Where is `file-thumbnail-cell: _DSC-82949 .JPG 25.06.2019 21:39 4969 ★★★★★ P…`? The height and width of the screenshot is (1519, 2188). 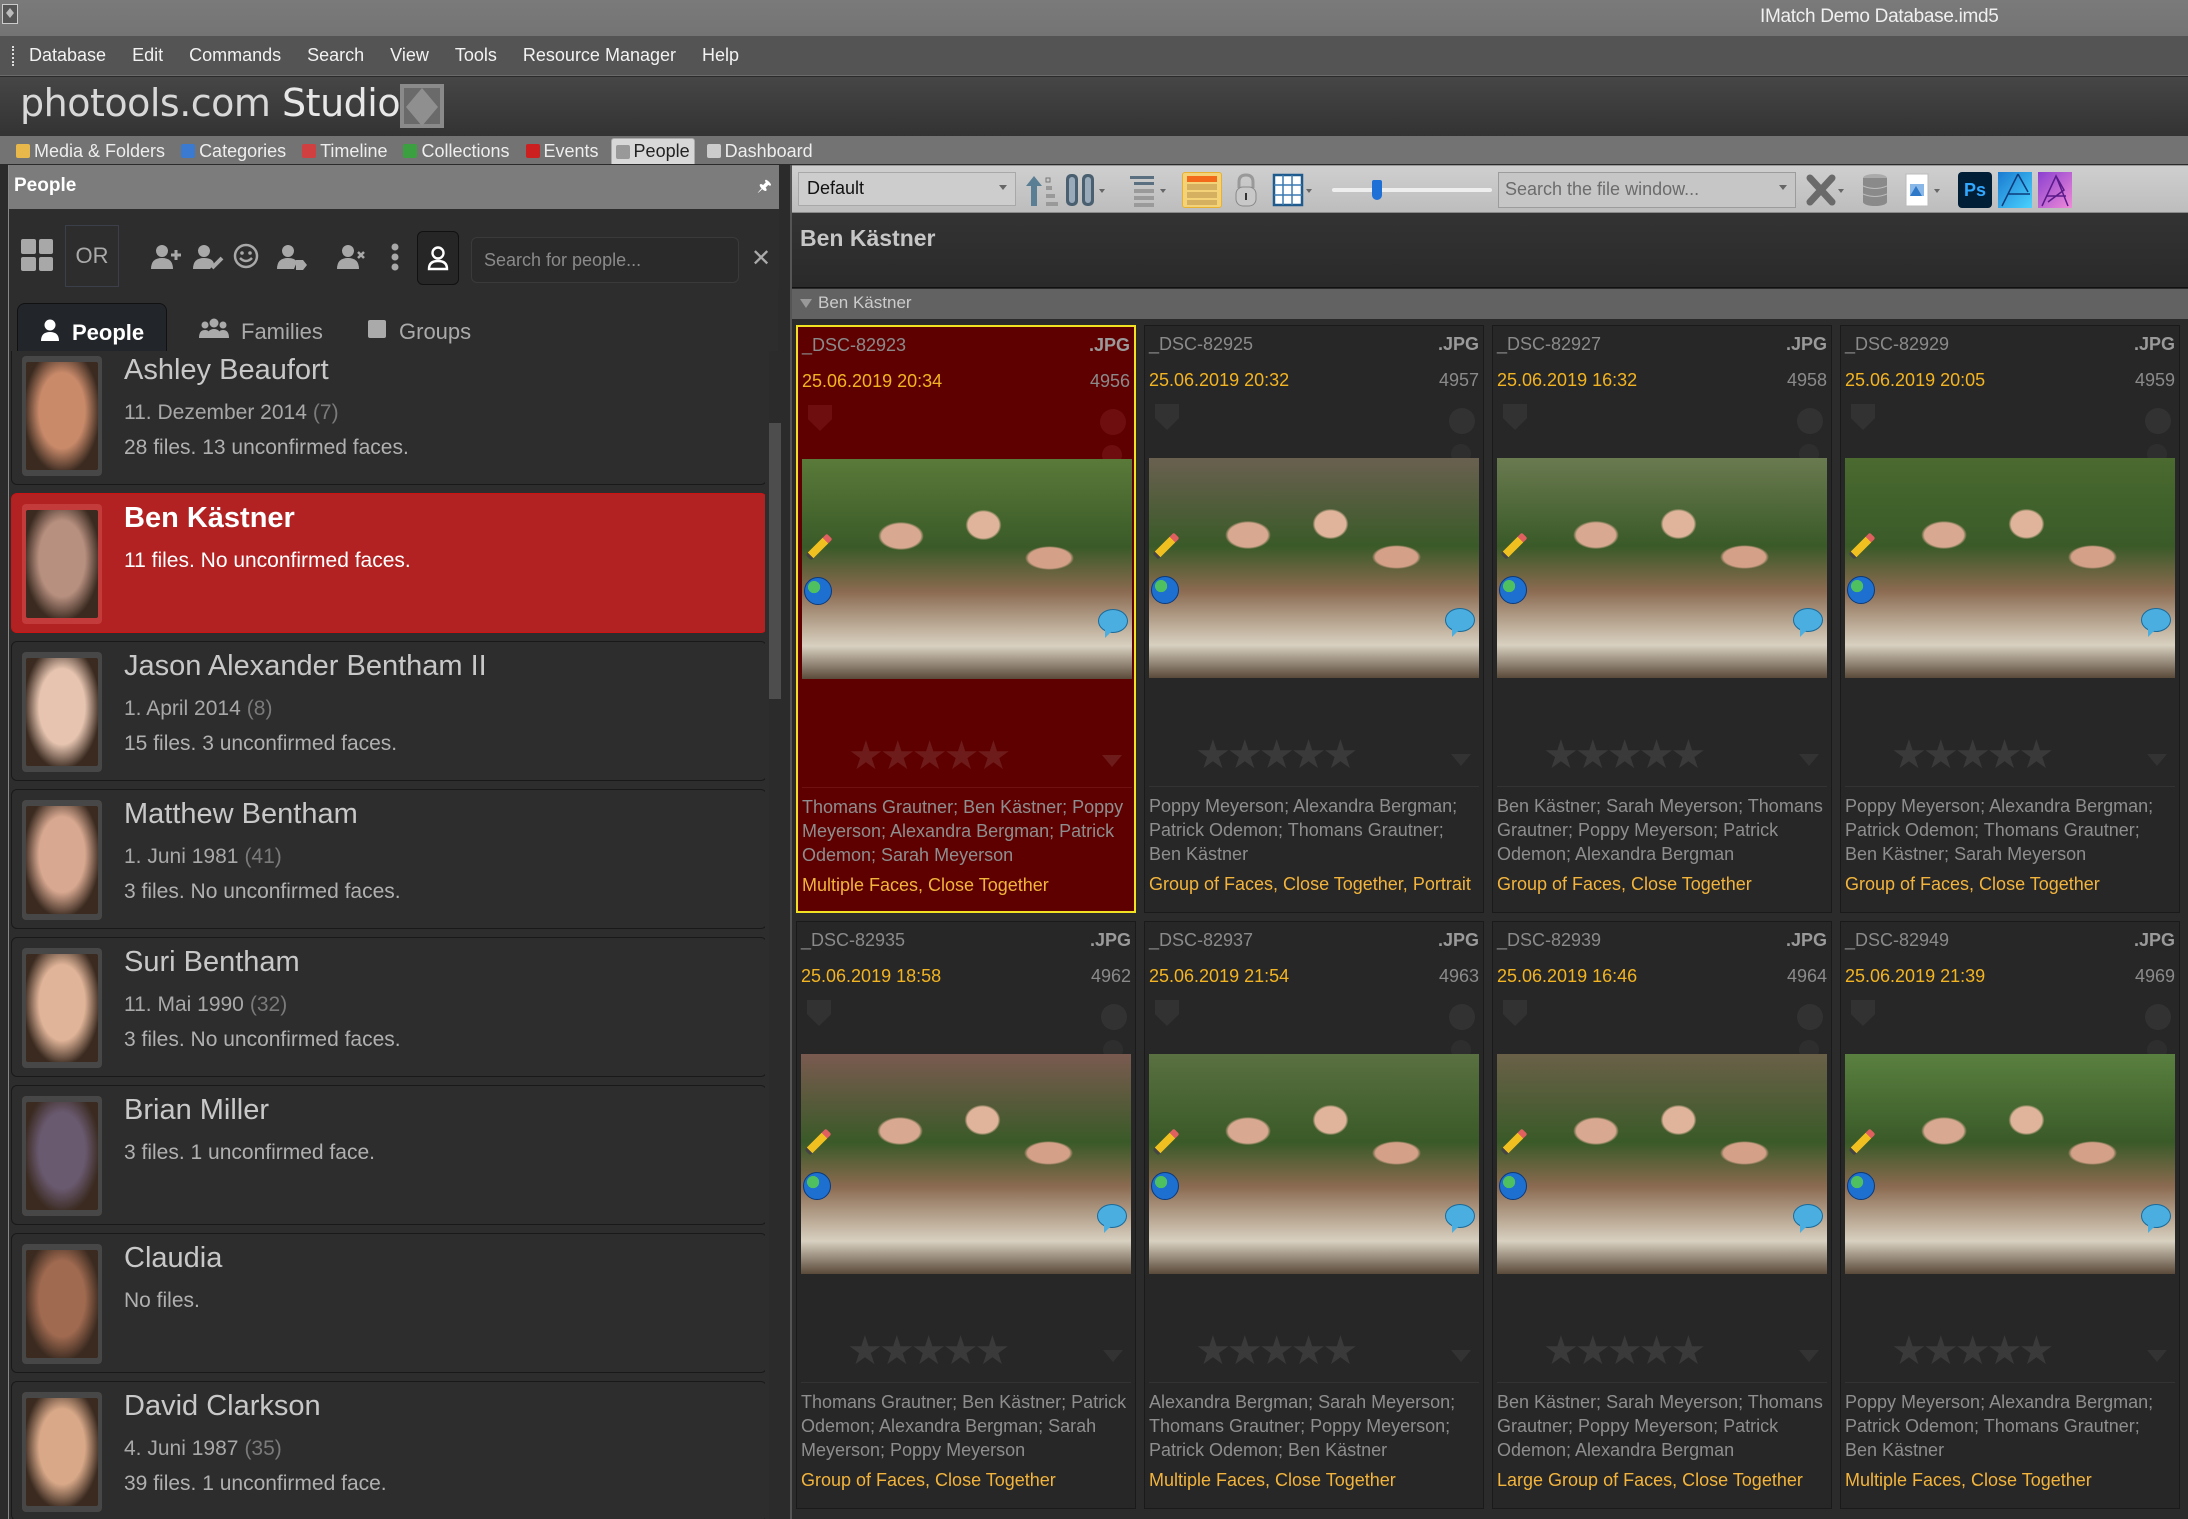
file-thumbnail-cell: _DSC-82949 .JPG 25.06.2019 21:39 4969 ★★★★★ P… is located at coordinates (2010, 1215).